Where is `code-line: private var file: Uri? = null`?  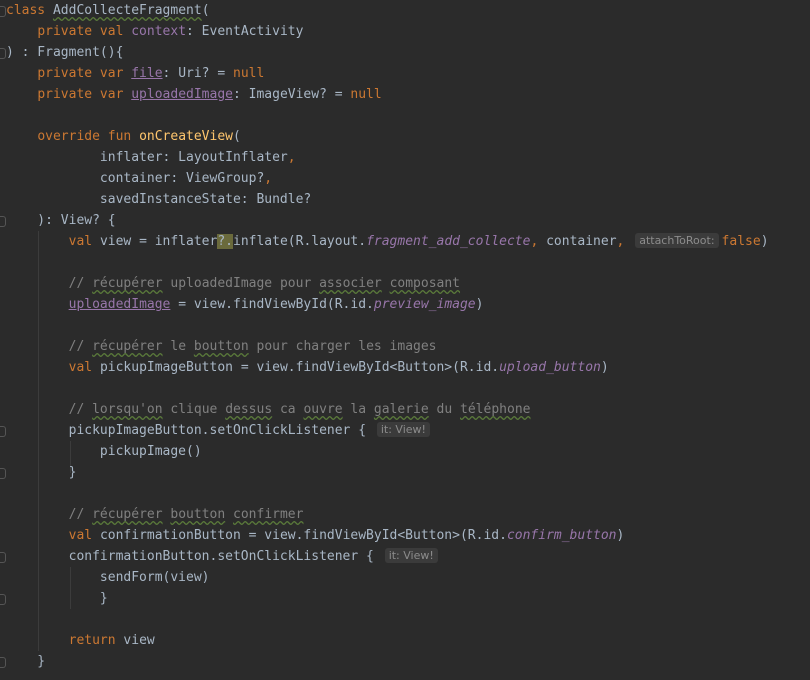 code-line: private var file: Uri? = null is located at coordinates (135, 73).